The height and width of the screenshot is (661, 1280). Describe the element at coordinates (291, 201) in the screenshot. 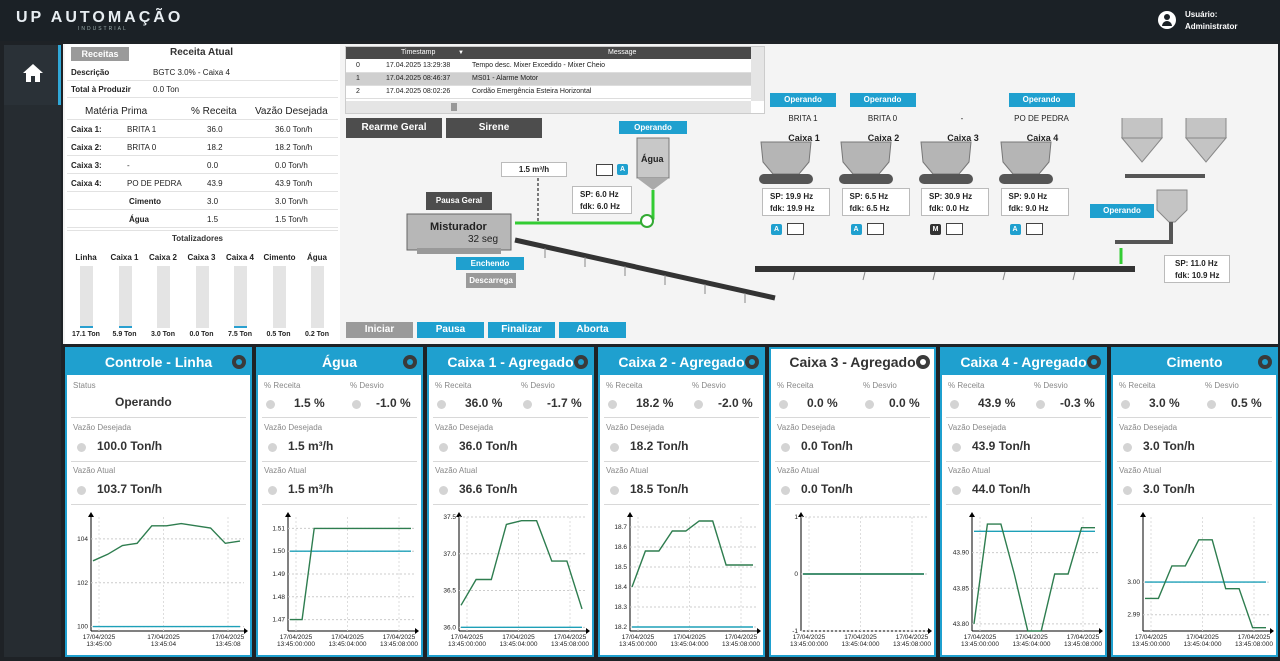

I see `row-flow: 3.0 Ton/h` at that location.